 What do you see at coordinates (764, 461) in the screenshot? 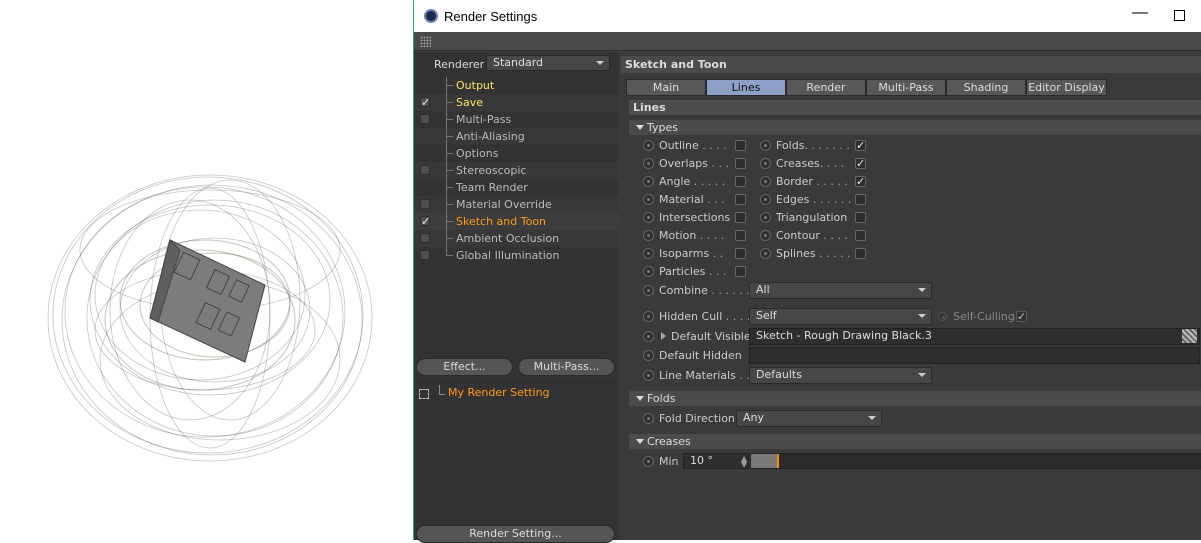
I see `min-slider-fill` at bounding box center [764, 461].